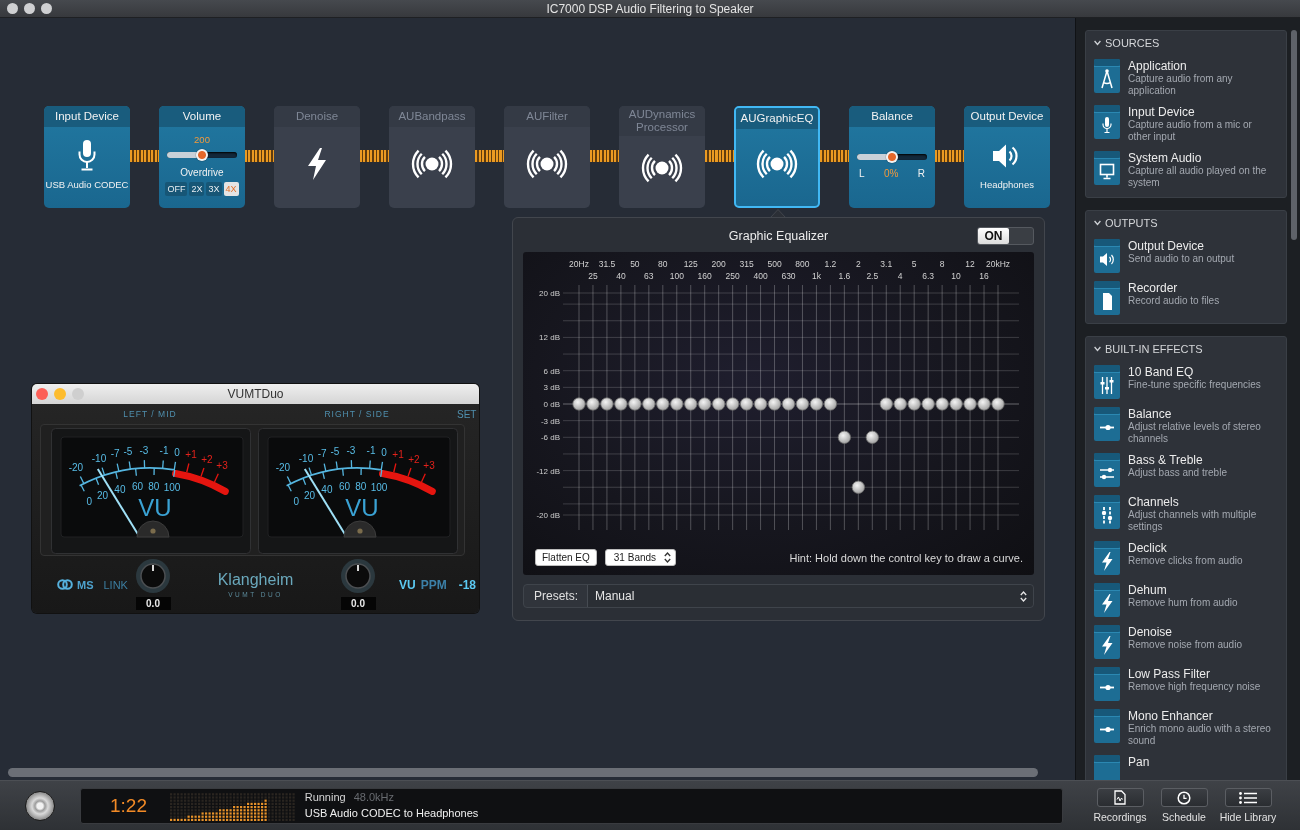 The height and width of the screenshot is (830, 1300). Describe the element at coordinates (1107, 256) in the screenshot. I see `speaker-icon` at that location.